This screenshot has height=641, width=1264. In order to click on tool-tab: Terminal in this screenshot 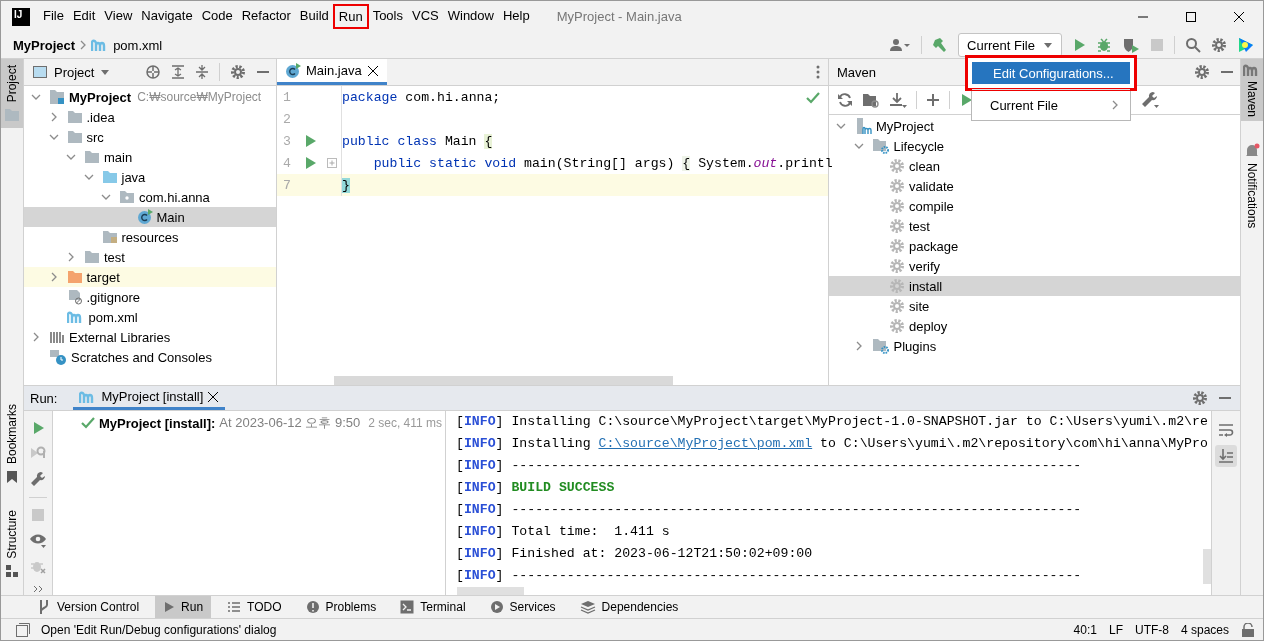, I will do `click(433, 607)`.